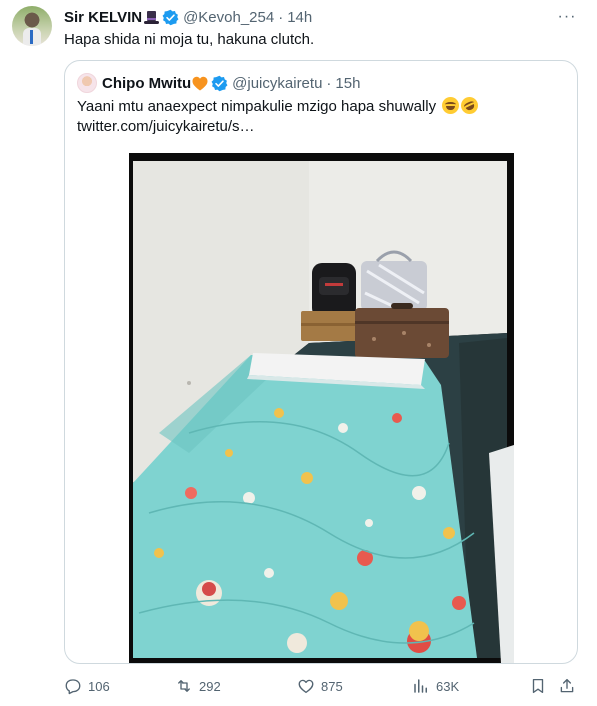 The image size is (597, 706). Describe the element at coordinates (332, 686) in the screenshot. I see `like-count: 875` at that location.